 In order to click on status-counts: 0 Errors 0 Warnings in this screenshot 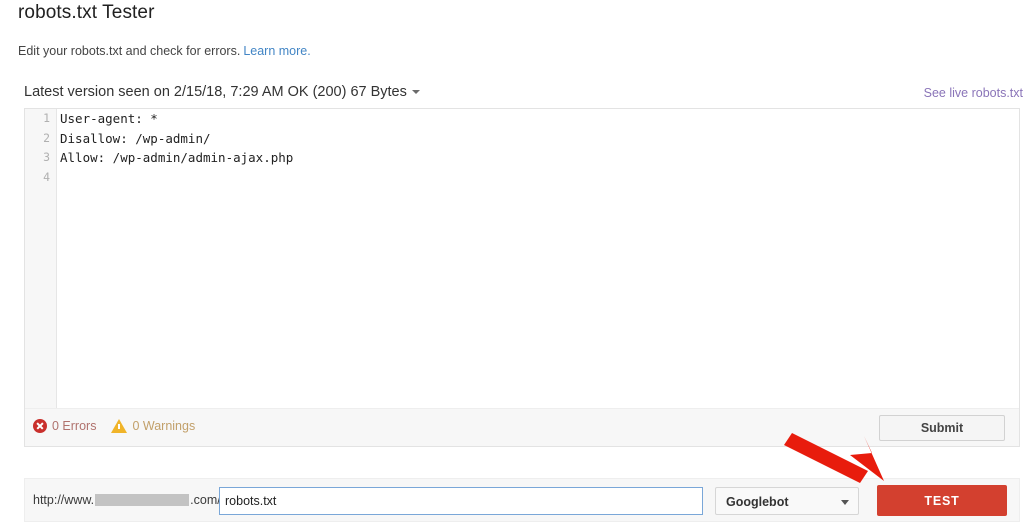, I will do `click(114, 426)`.